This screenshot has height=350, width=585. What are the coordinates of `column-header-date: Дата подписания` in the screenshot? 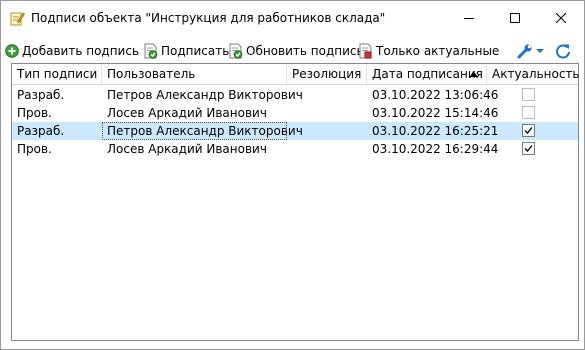 It's located at (427, 74).